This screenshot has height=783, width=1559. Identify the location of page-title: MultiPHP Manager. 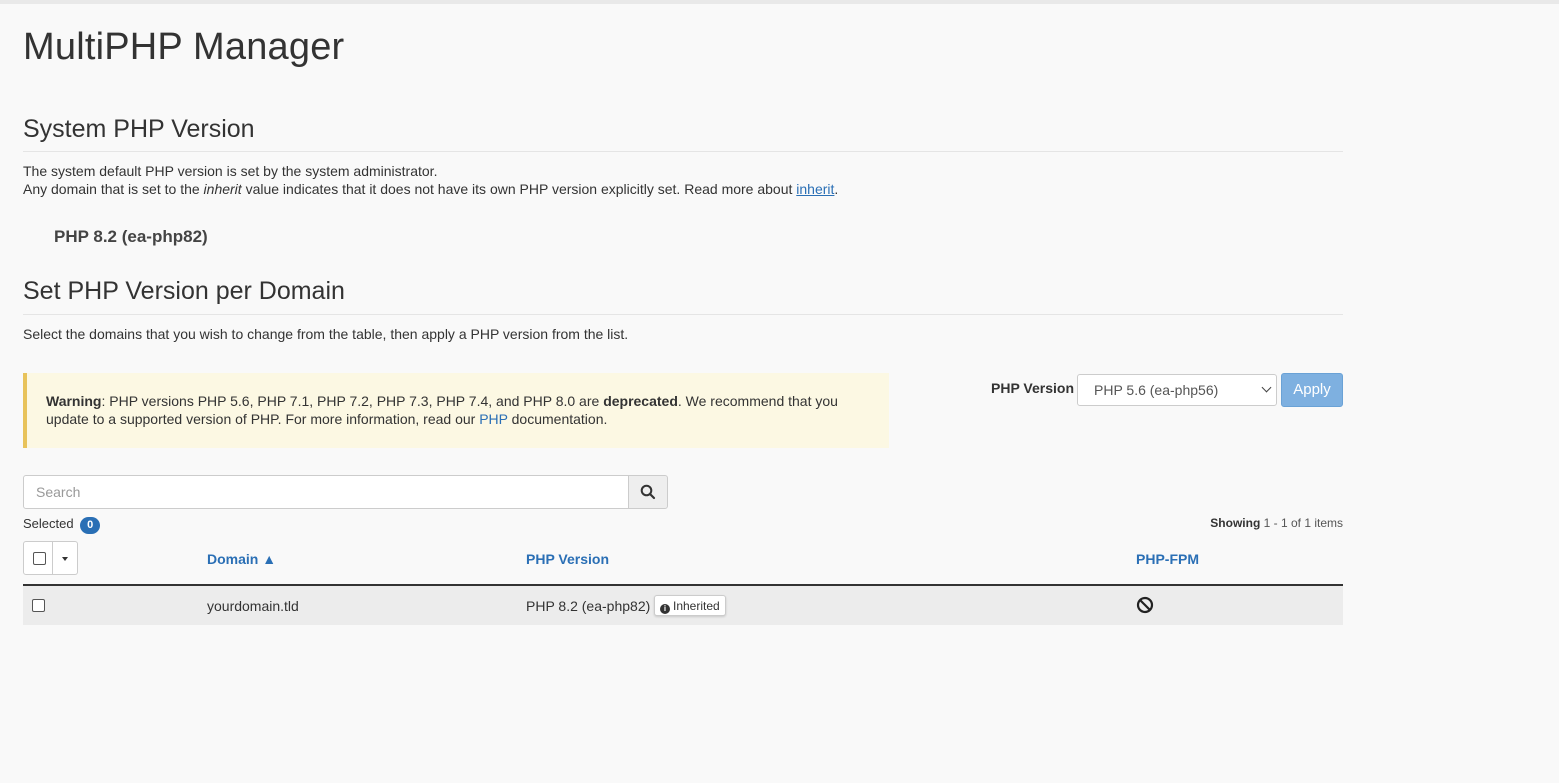
(184, 47).